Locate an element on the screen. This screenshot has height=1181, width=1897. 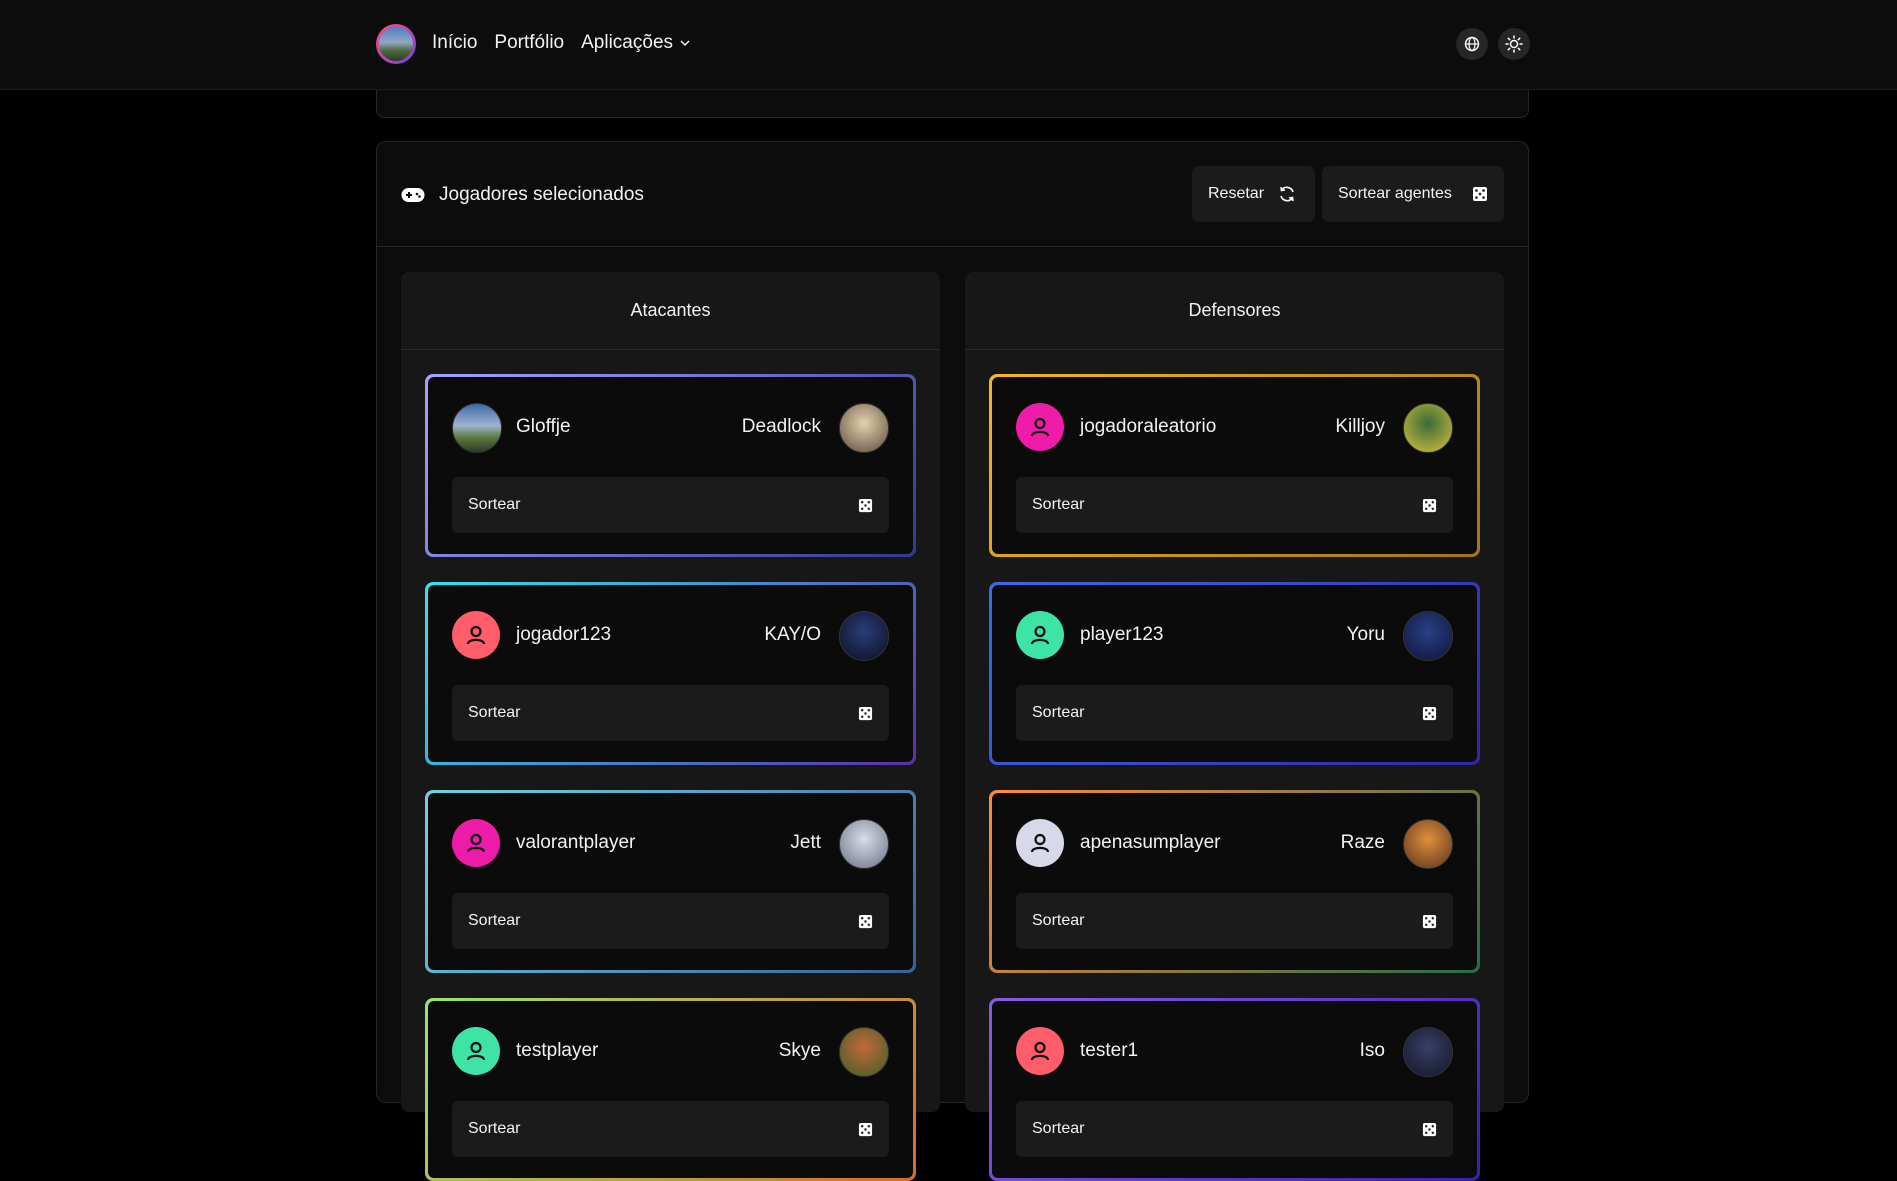
draw-agents-button: Sortear agentes is located at coordinates (1413, 194).